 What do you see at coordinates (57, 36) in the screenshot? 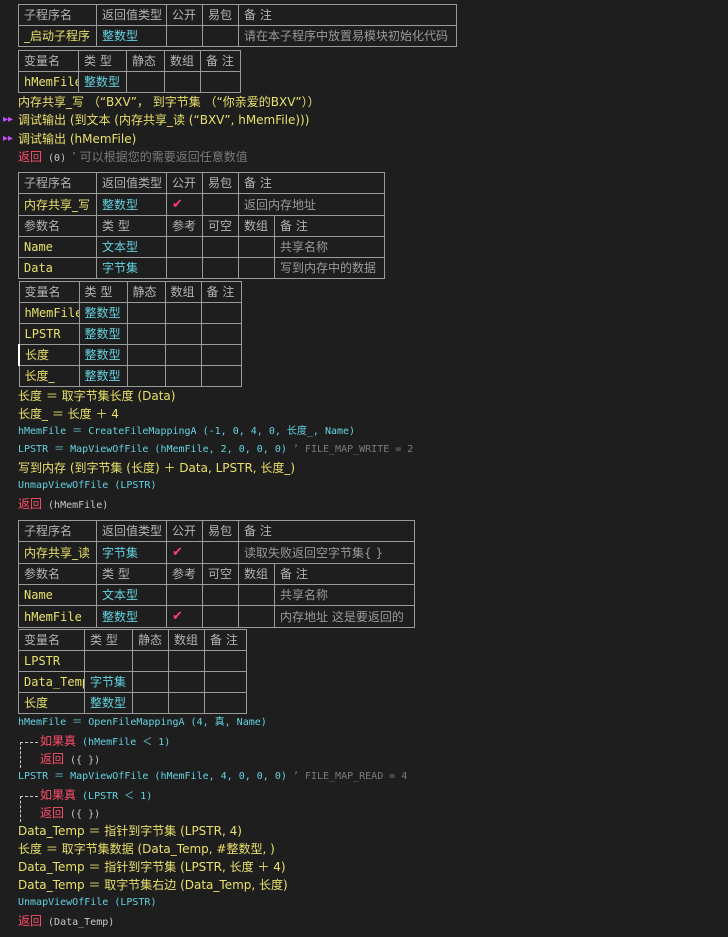
I see `sub1-name-cell: _启动子程序` at bounding box center [57, 36].